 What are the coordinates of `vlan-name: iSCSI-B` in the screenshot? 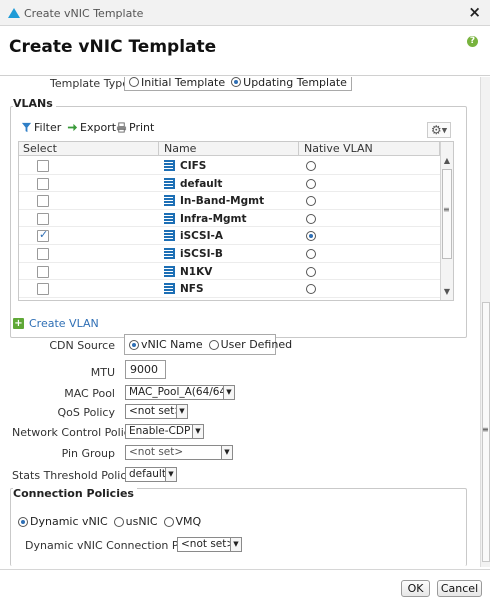 It's located at (201, 254).